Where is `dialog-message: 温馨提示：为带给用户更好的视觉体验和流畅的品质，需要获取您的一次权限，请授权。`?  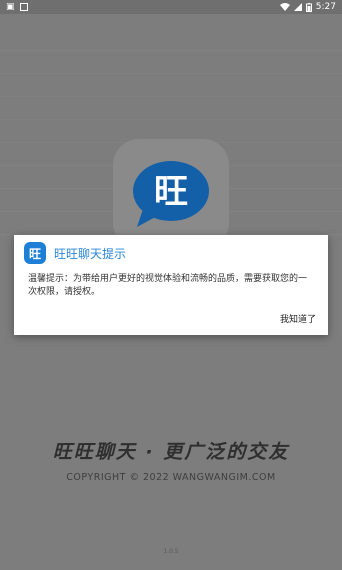
dialog-message: 温馨提示：为带给用户更好的视觉体验和流畅的品质，需要获取您的一次权限，请授权。 is located at coordinates (168, 285).